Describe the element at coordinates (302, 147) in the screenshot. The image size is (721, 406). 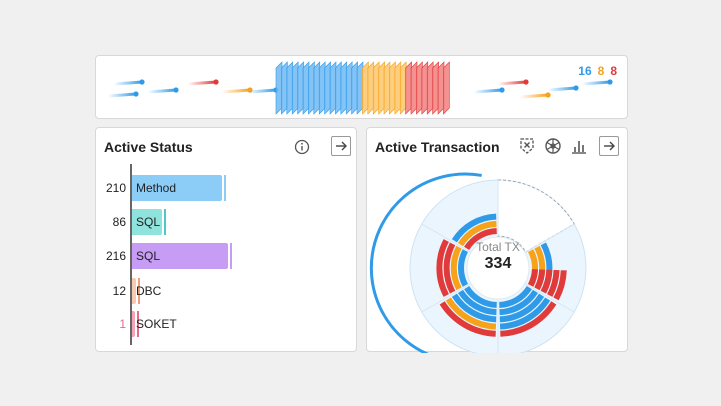
I see `info-icon` at that location.